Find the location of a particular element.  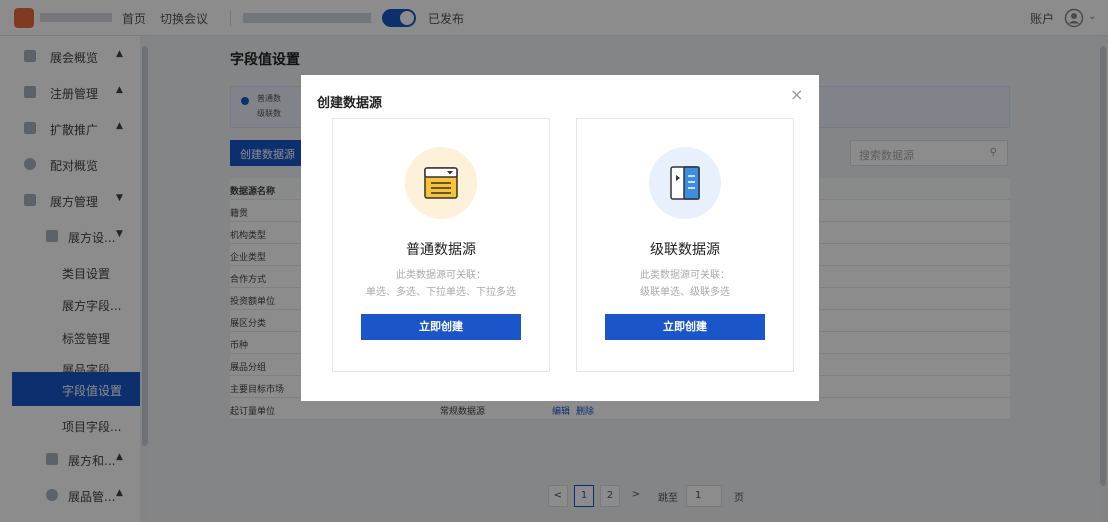

cascade-panel-icon is located at coordinates (685, 183).